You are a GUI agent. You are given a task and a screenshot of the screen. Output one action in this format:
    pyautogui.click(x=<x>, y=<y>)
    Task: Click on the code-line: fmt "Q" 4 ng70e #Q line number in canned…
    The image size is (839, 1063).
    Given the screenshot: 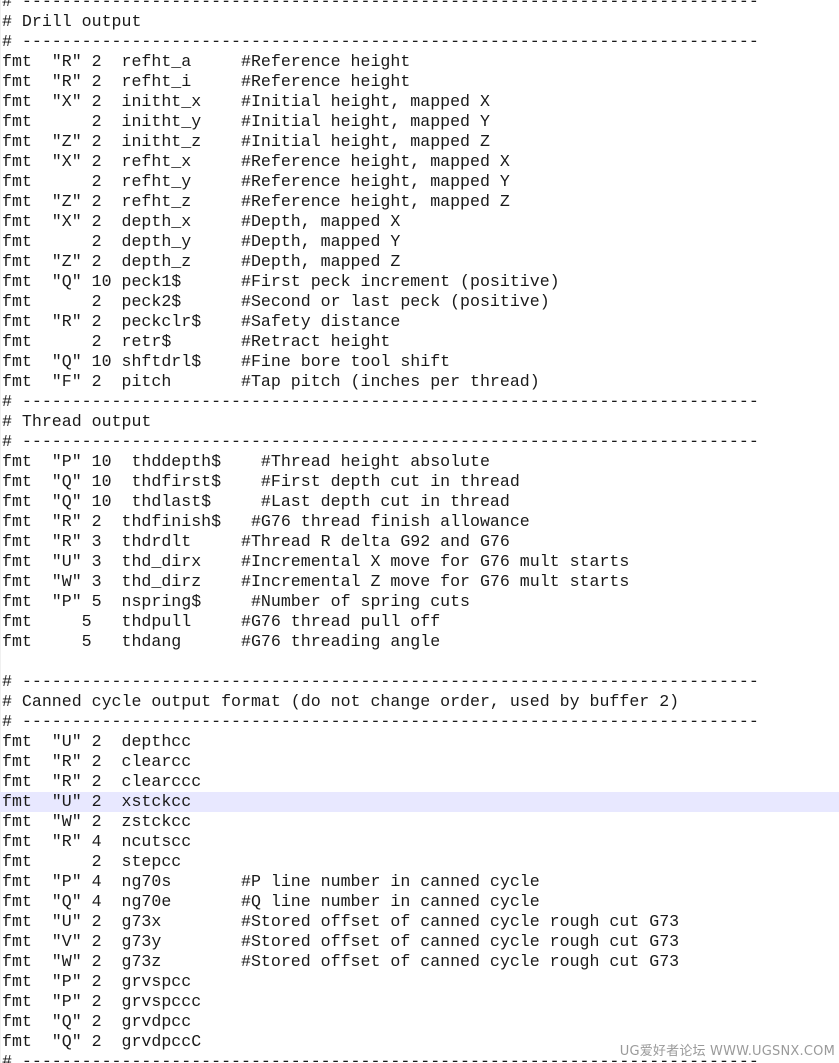 What is the action you would take?
    pyautogui.click(x=419, y=902)
    